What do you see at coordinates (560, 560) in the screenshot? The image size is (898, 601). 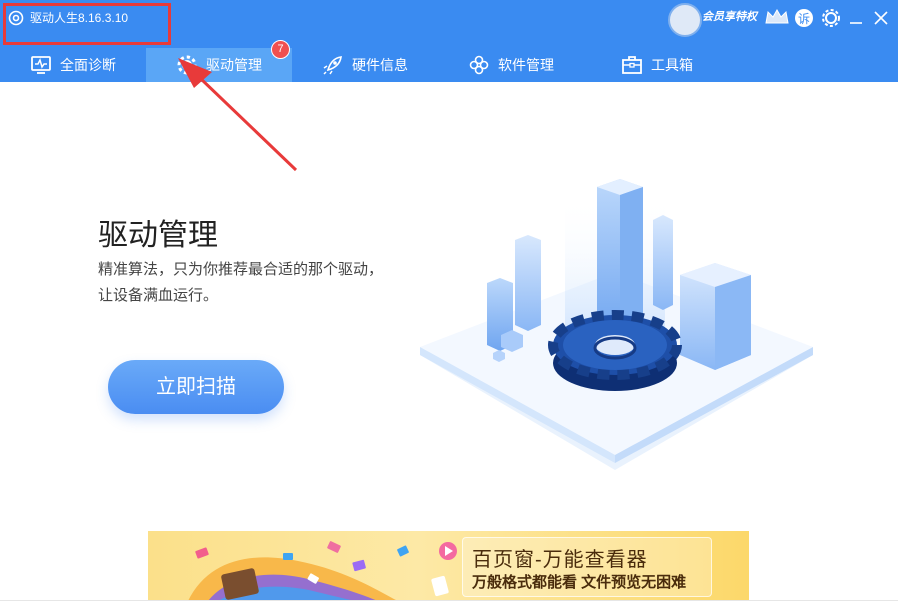 I see `banner-title: 百页窗-万能查看器` at bounding box center [560, 560].